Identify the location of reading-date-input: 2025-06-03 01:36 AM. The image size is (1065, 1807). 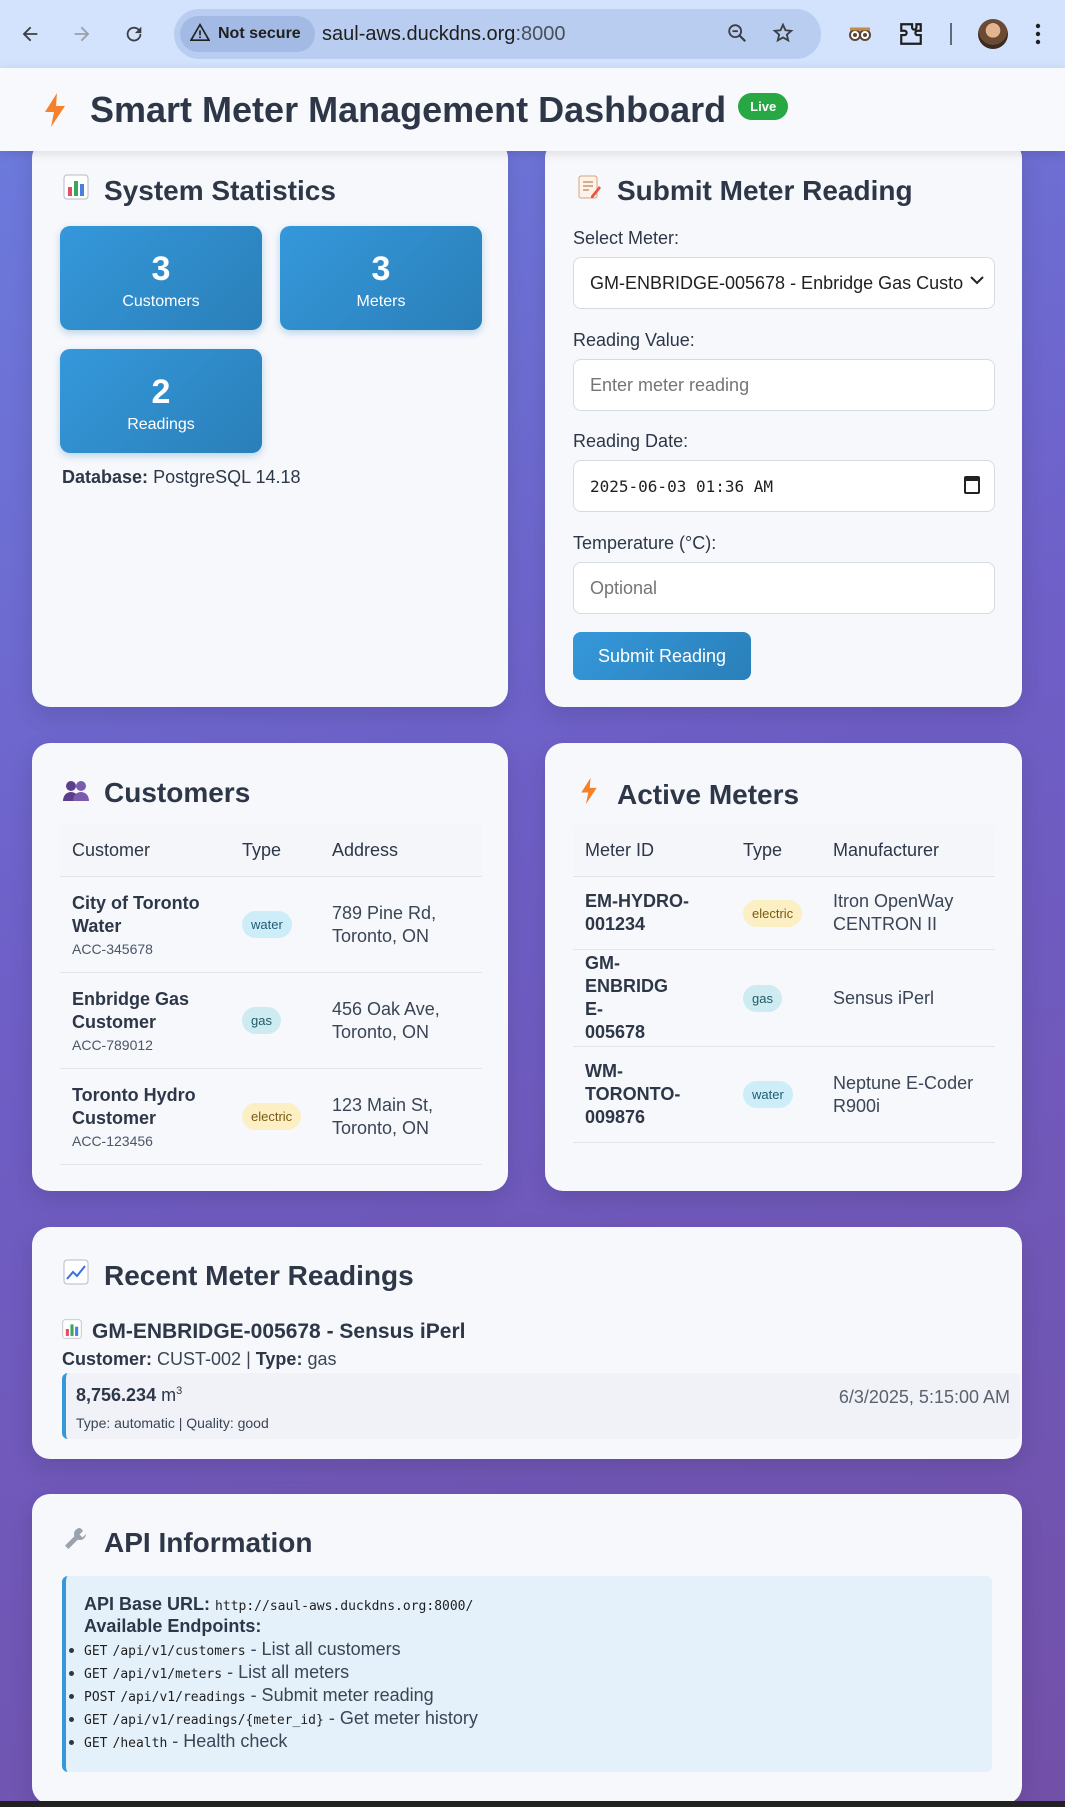
(784, 486).